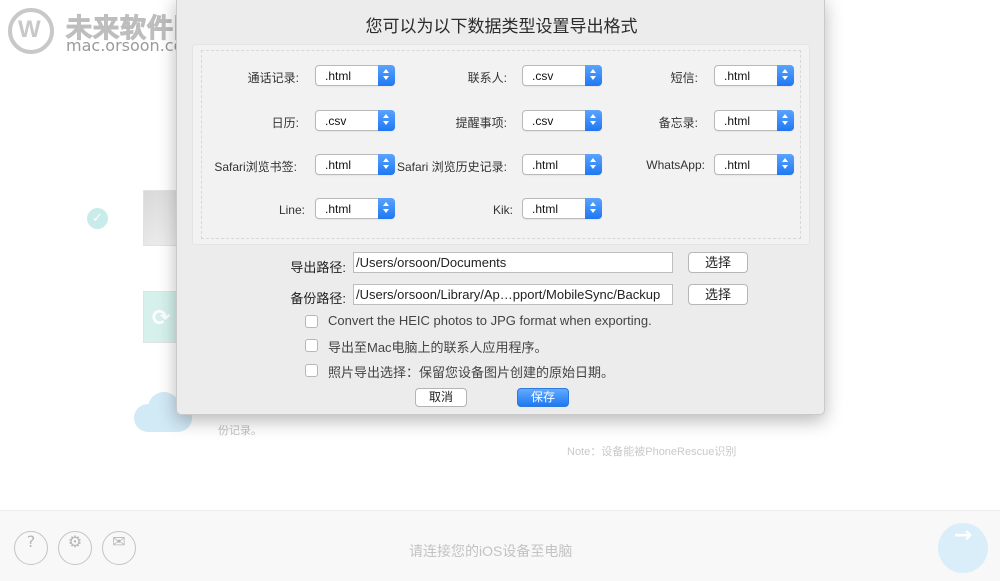  Describe the element at coordinates (501, 26) in the screenshot. I see `dialog-title: 您可以为以下数据类型设置导出格式` at that location.